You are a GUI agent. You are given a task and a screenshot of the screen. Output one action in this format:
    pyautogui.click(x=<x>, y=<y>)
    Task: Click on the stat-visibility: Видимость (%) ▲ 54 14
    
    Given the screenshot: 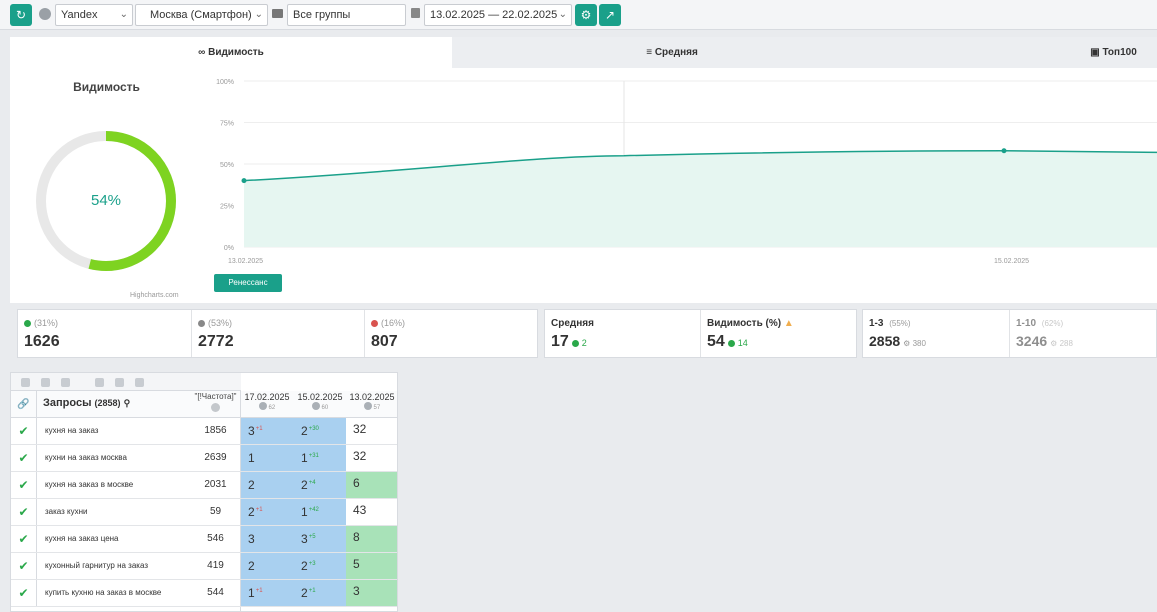 What is the action you would take?
    pyautogui.click(x=778, y=333)
    